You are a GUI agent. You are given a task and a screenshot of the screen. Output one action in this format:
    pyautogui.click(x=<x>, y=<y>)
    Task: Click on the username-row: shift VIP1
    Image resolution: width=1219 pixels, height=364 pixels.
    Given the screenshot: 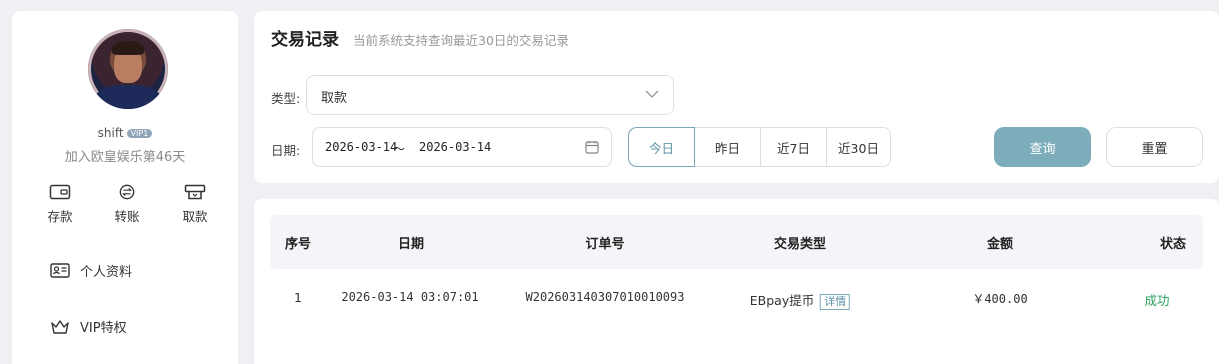 What is the action you would take?
    pyautogui.click(x=125, y=133)
    